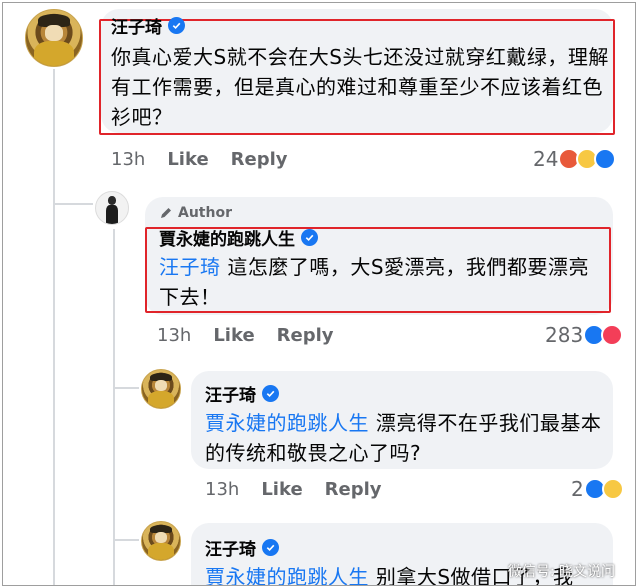 Image resolution: width=640 pixels, height=588 pixels. Describe the element at coordinates (205, 213) in the screenshot. I see `author-badge: Author` at that location.